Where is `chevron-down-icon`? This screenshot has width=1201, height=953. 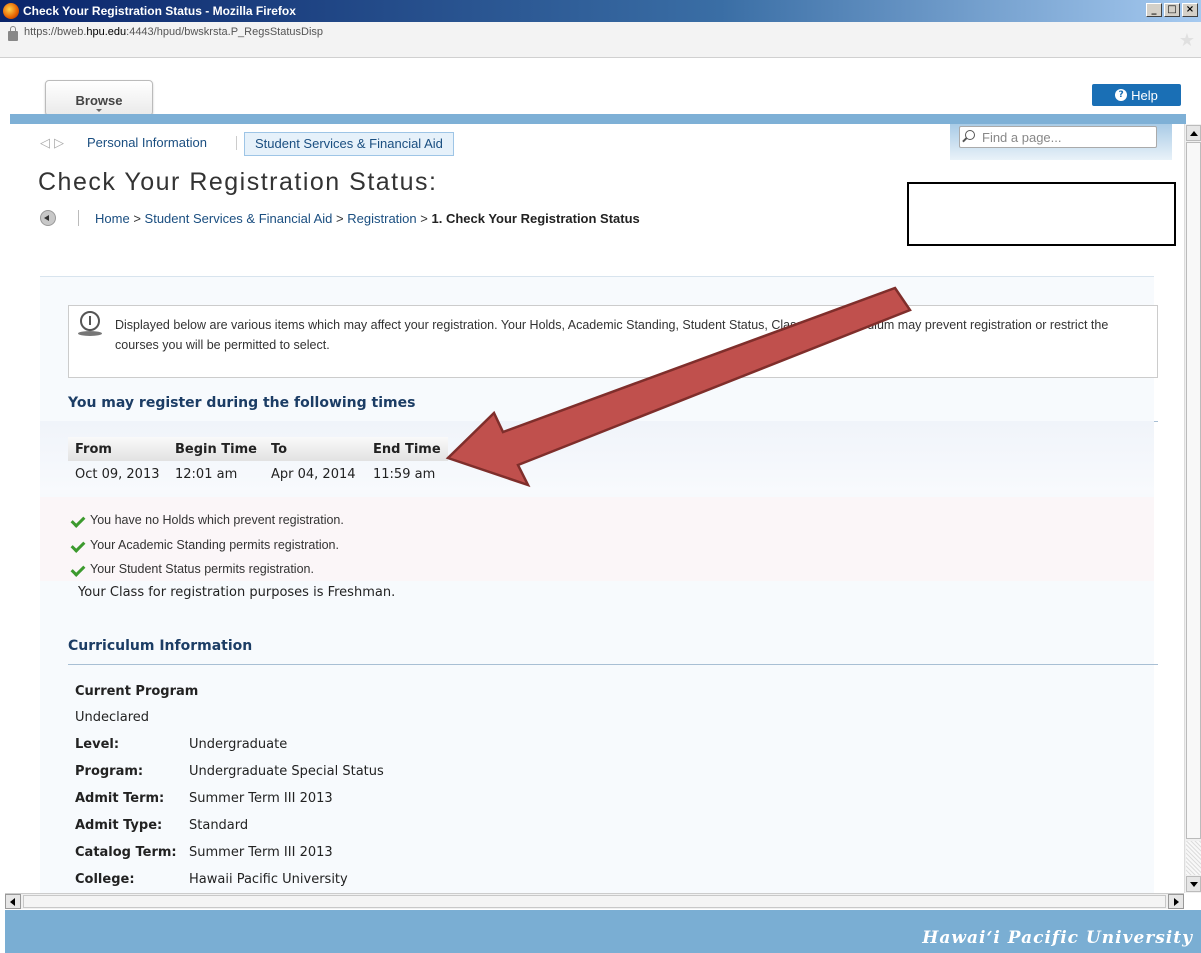 chevron-down-icon is located at coordinates (99, 110).